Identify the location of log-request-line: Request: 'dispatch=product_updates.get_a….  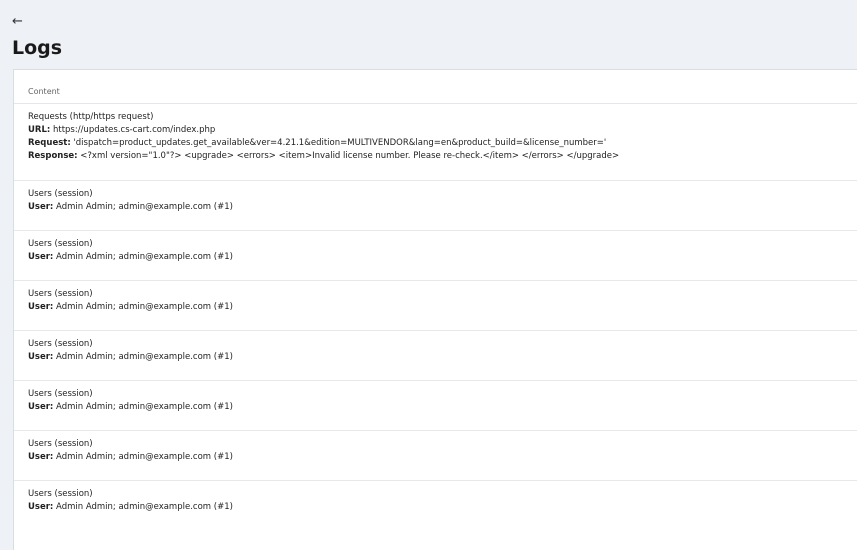
(435, 143).